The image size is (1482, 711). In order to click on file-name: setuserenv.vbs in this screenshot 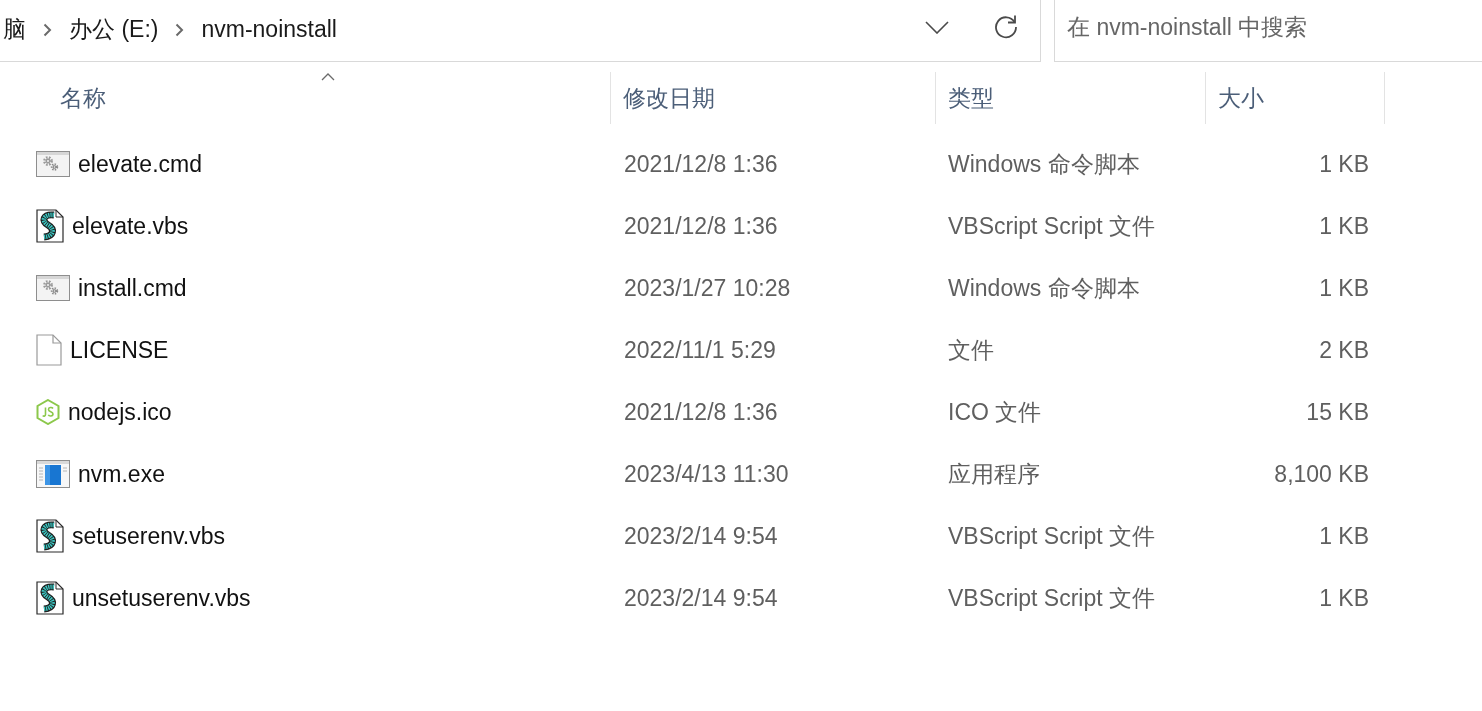, I will do `click(148, 536)`.